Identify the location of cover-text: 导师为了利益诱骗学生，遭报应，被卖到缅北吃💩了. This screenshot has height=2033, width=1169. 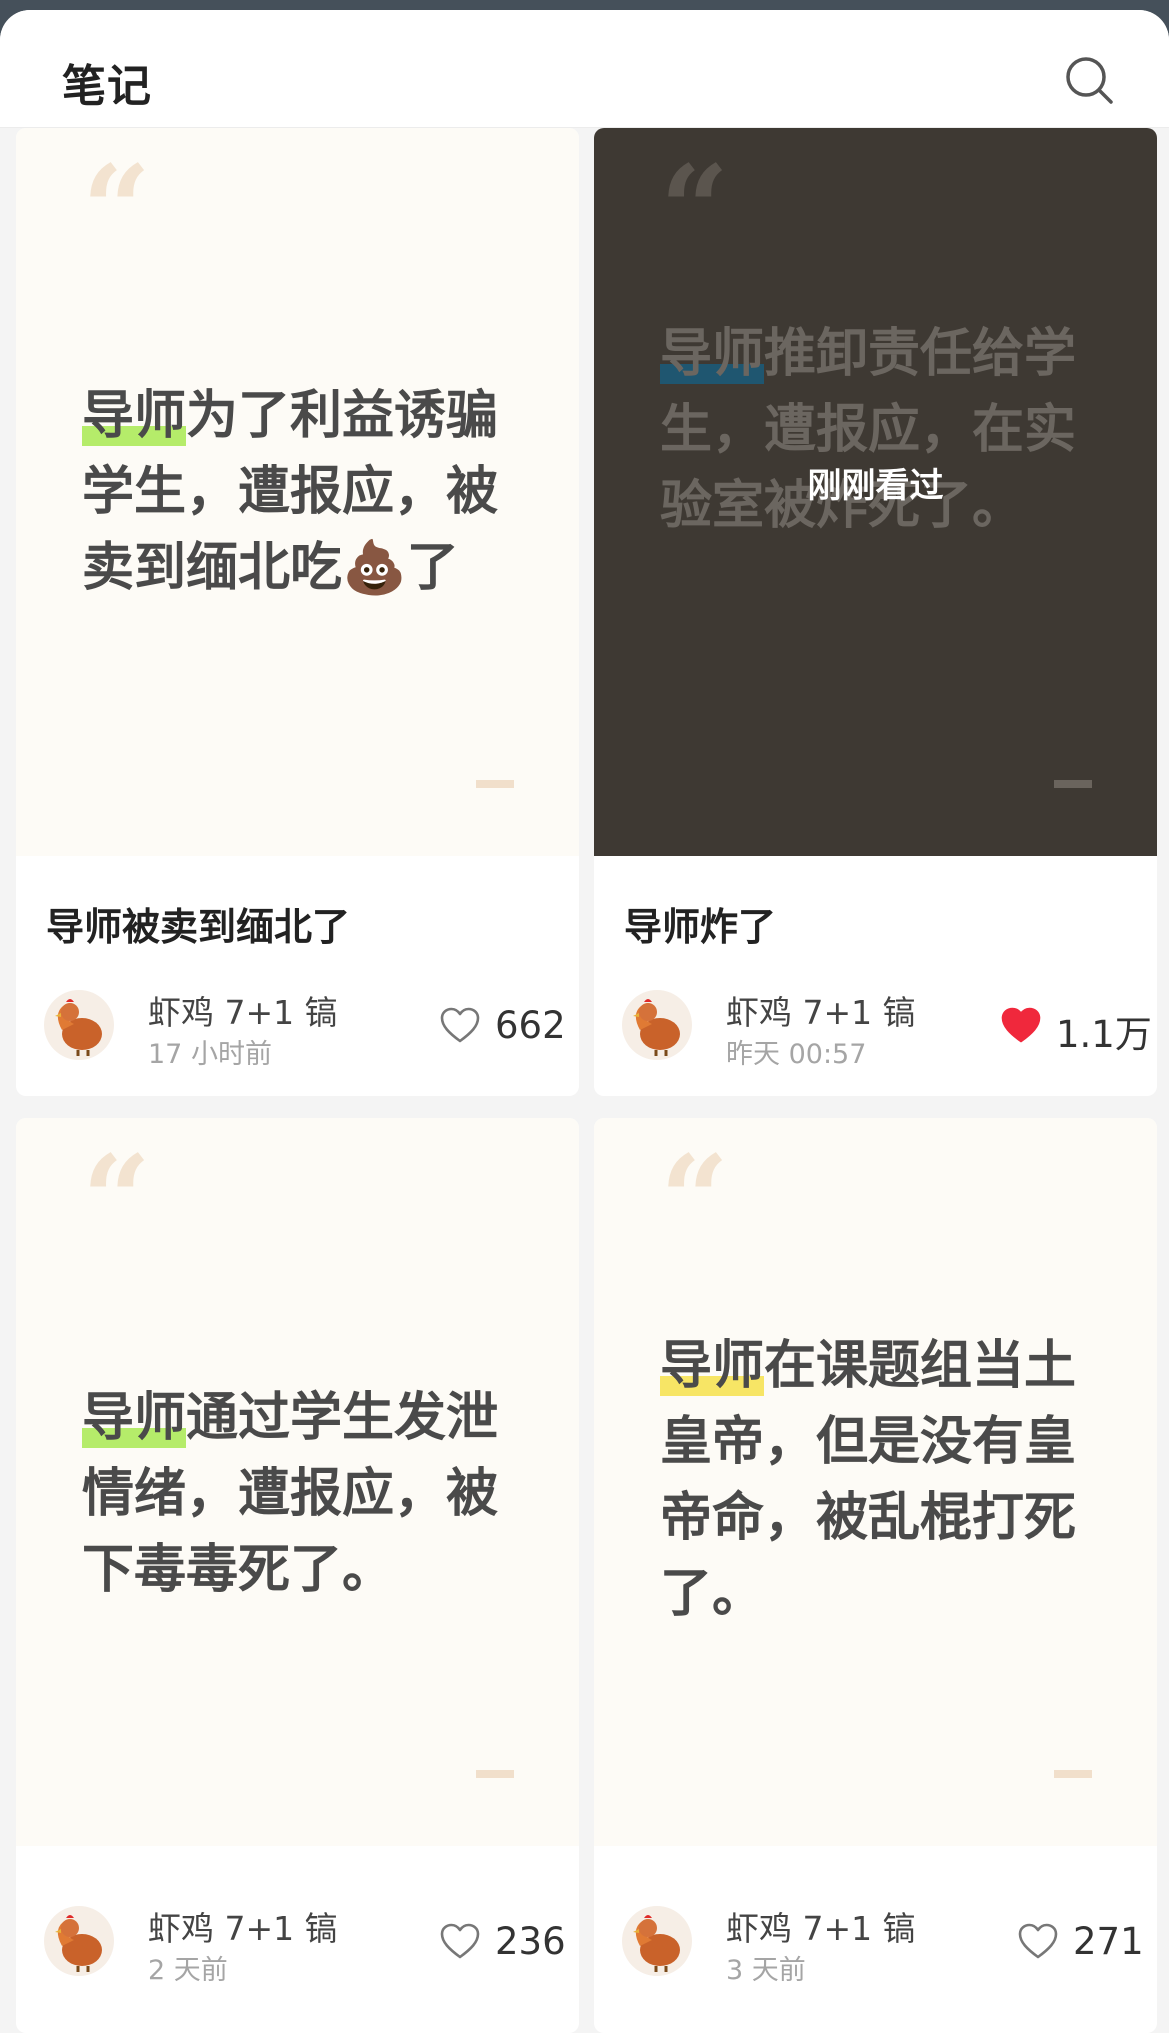
(307, 492).